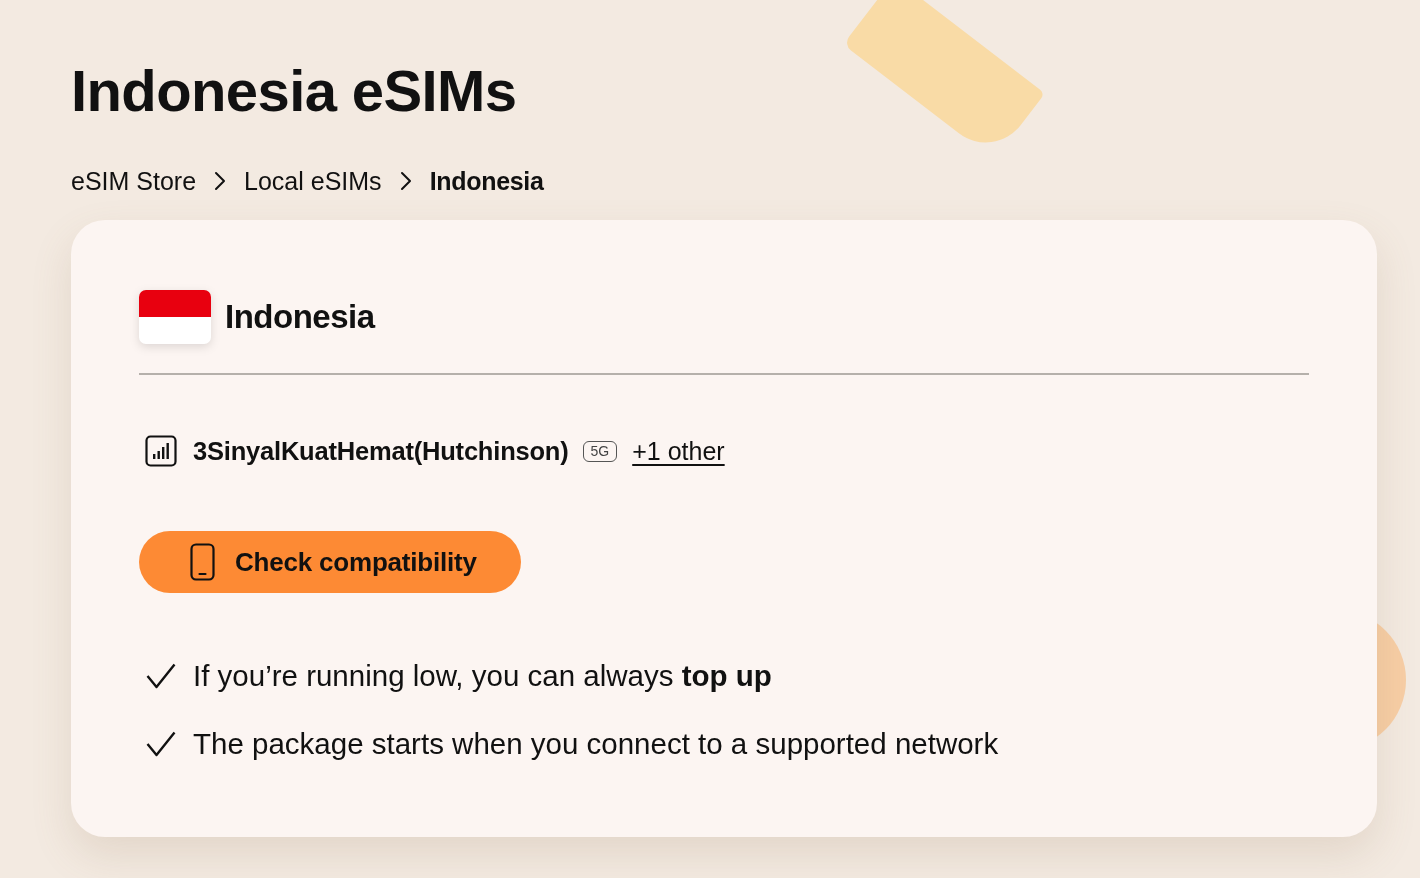 This screenshot has width=1420, height=878. What do you see at coordinates (134, 181) in the screenshot?
I see `breadcrumb-link: eSIM Store` at bounding box center [134, 181].